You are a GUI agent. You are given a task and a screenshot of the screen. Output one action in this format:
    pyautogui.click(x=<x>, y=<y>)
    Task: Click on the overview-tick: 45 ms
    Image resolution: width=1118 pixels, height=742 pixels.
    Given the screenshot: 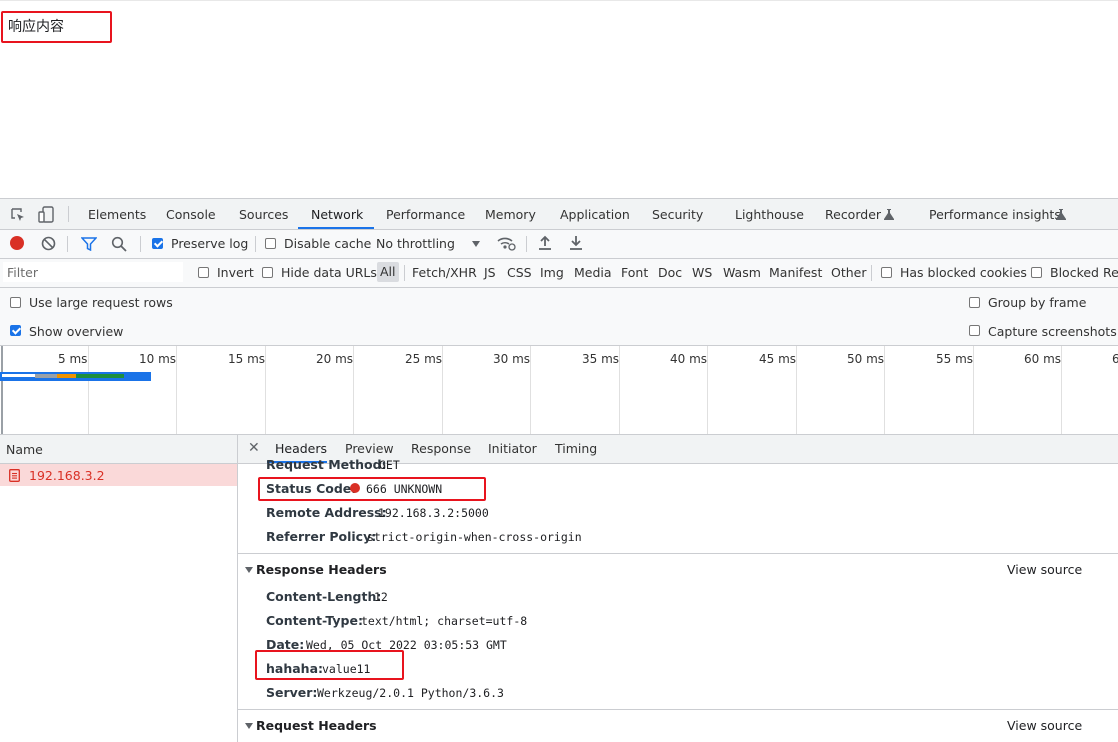 What is the action you would take?
    pyautogui.click(x=778, y=359)
    